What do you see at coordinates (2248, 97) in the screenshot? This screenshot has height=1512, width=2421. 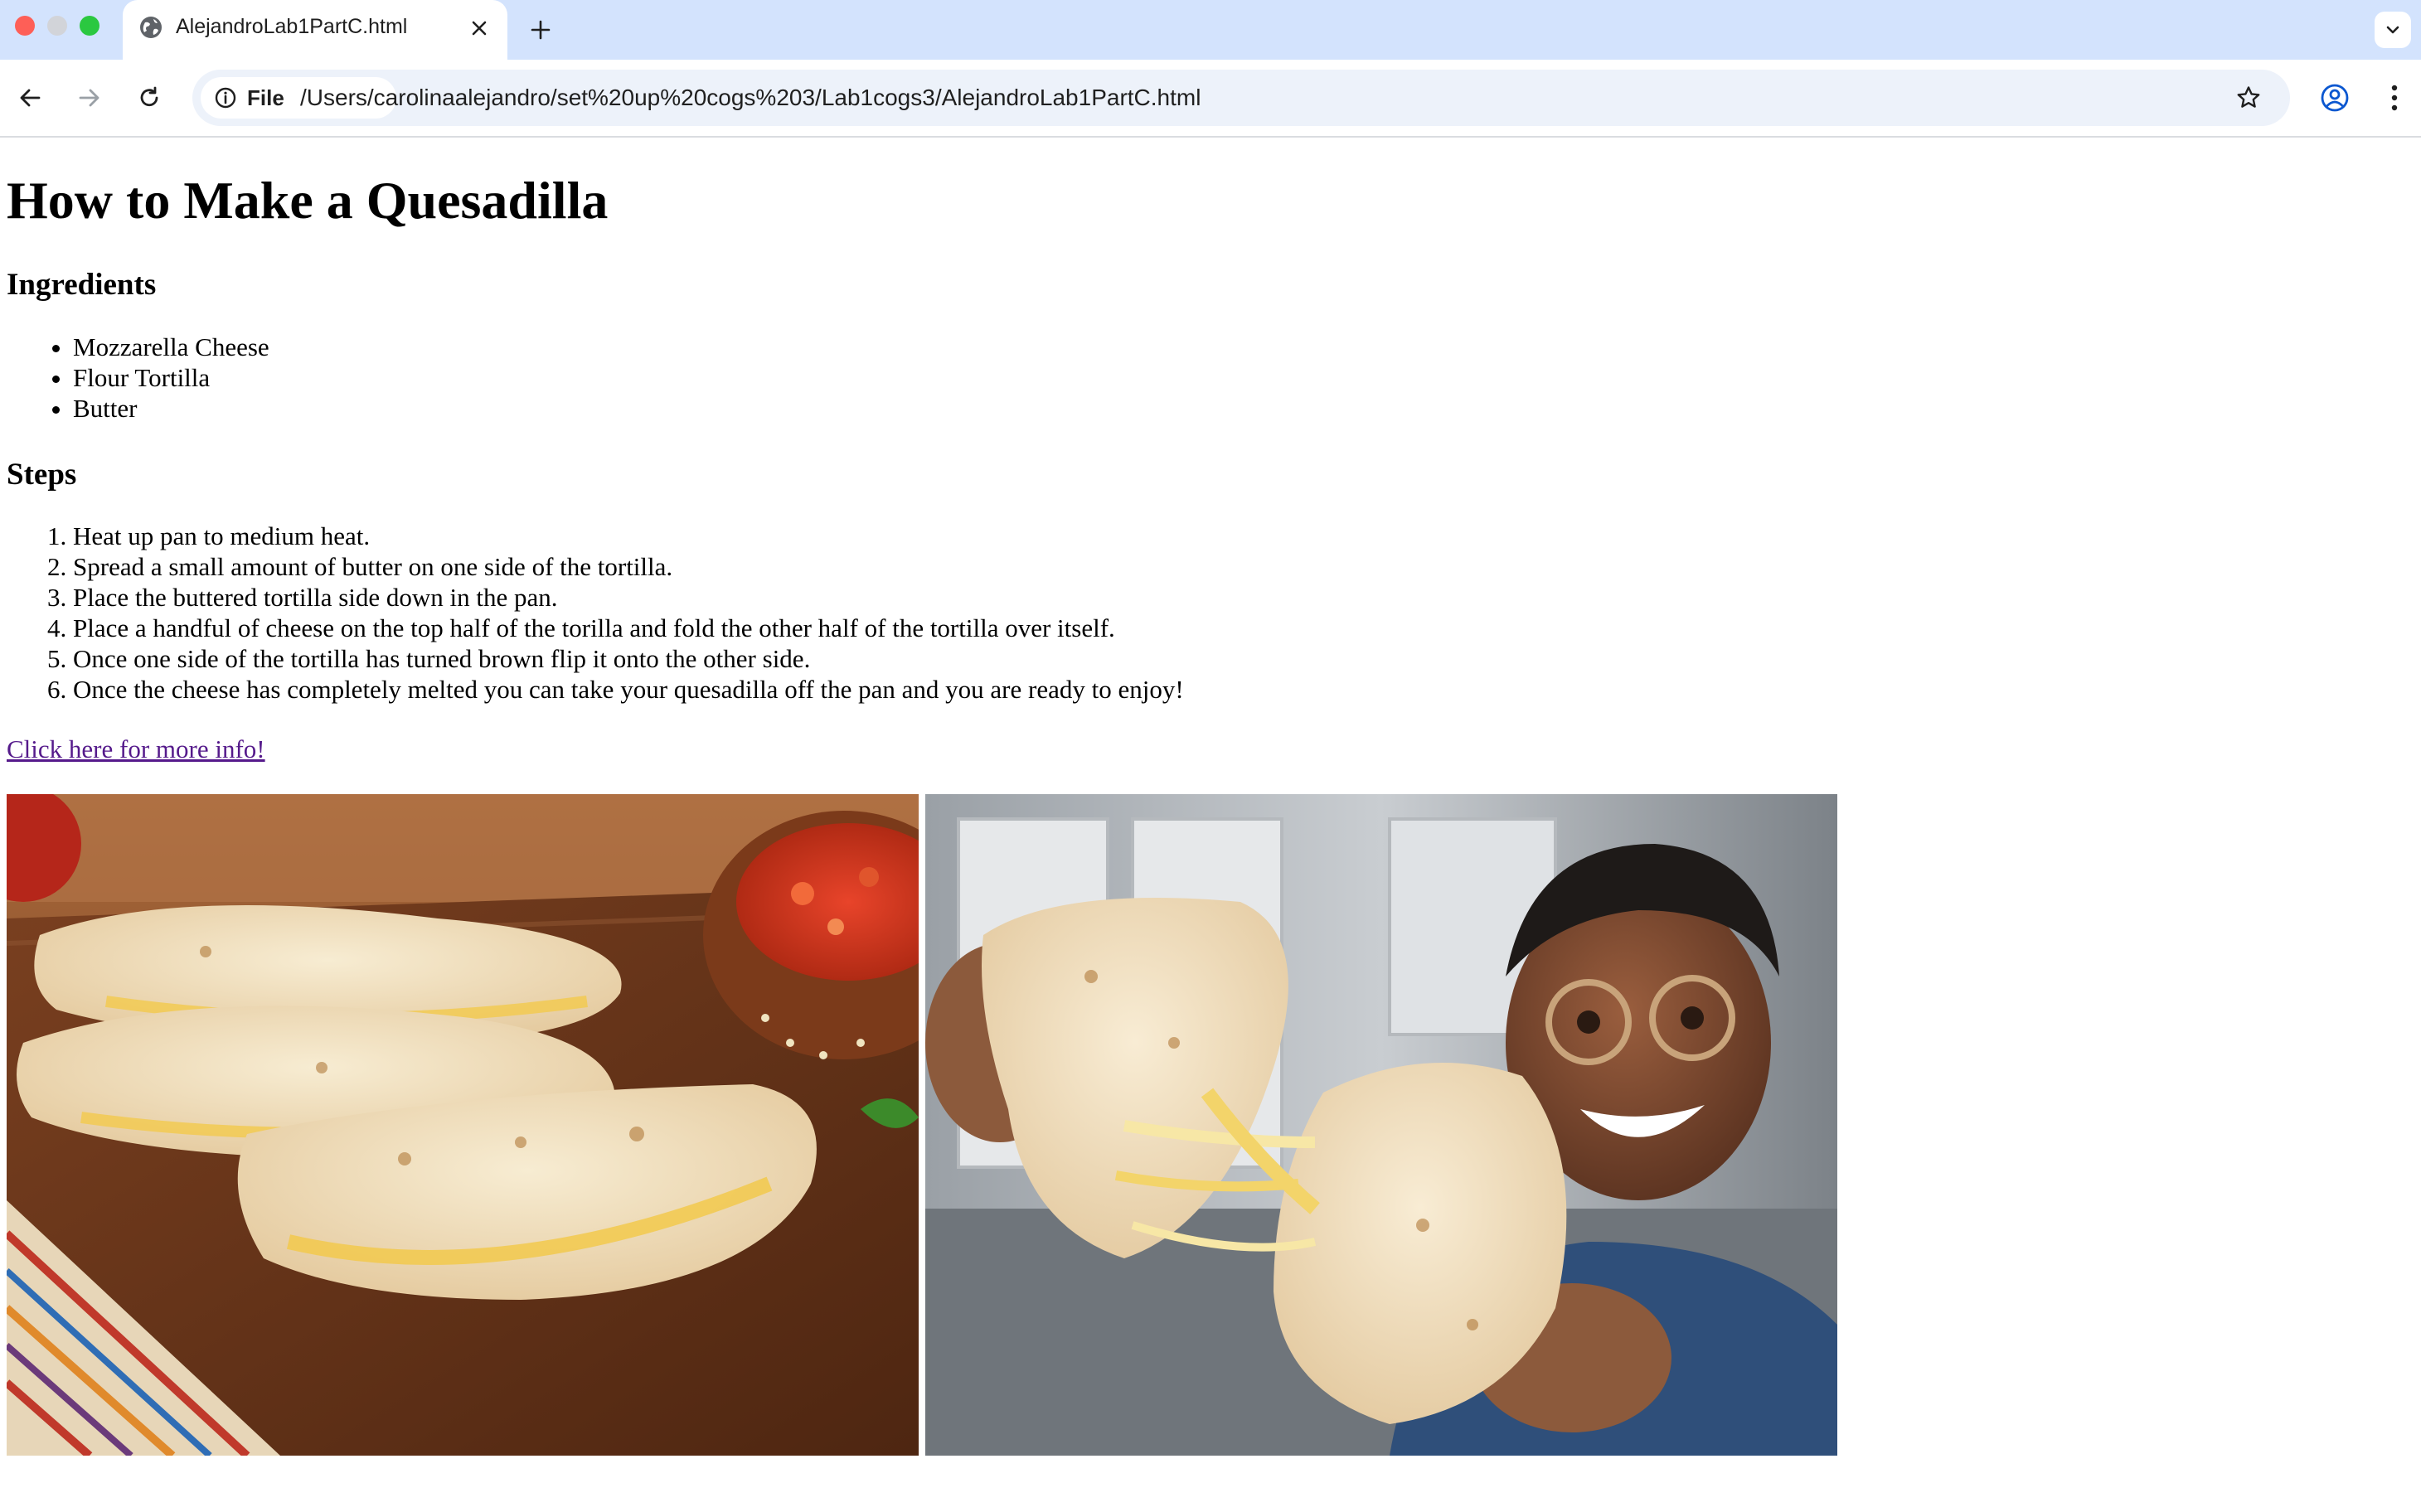 I see `bookmark-star-icon` at bounding box center [2248, 97].